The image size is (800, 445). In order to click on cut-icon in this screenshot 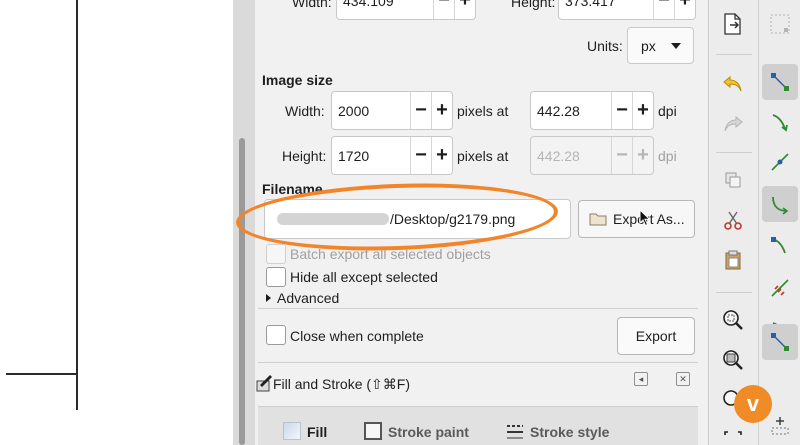, I will do `click(733, 220)`.